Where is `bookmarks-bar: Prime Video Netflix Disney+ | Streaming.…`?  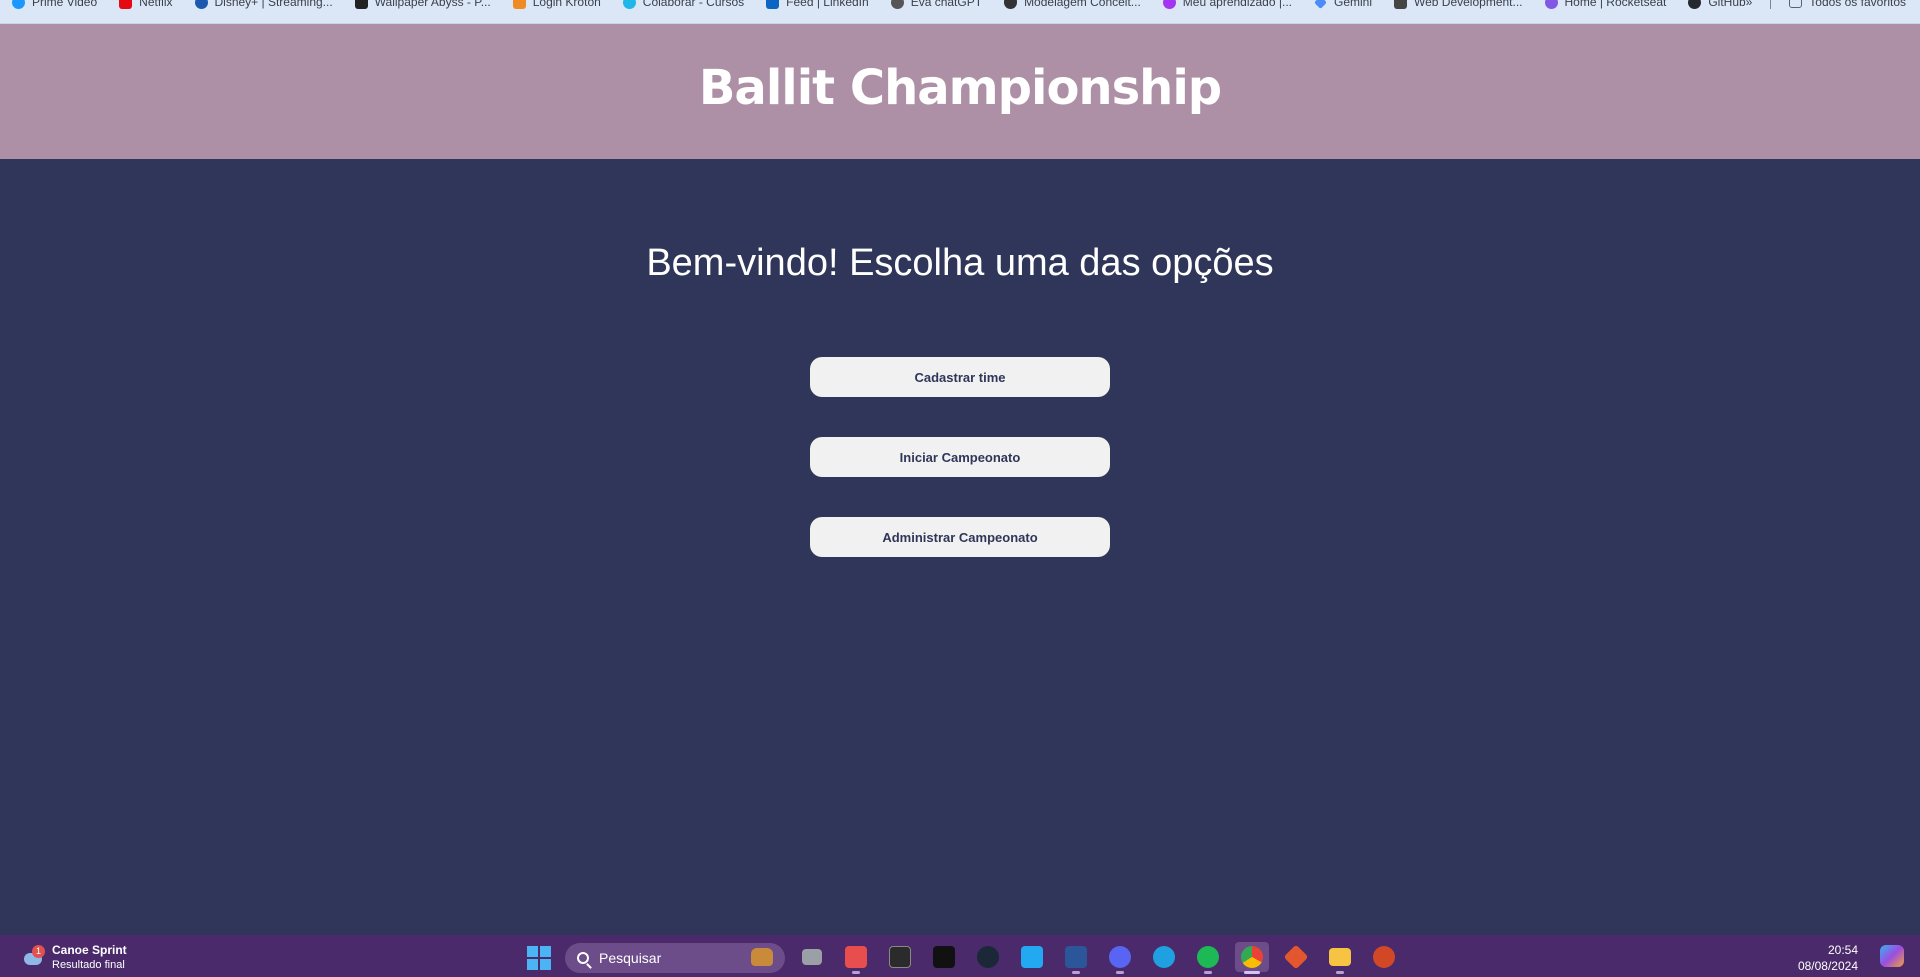 bookmarks-bar: Prime Video Netflix Disney+ | Streaming.… is located at coordinates (960, 12).